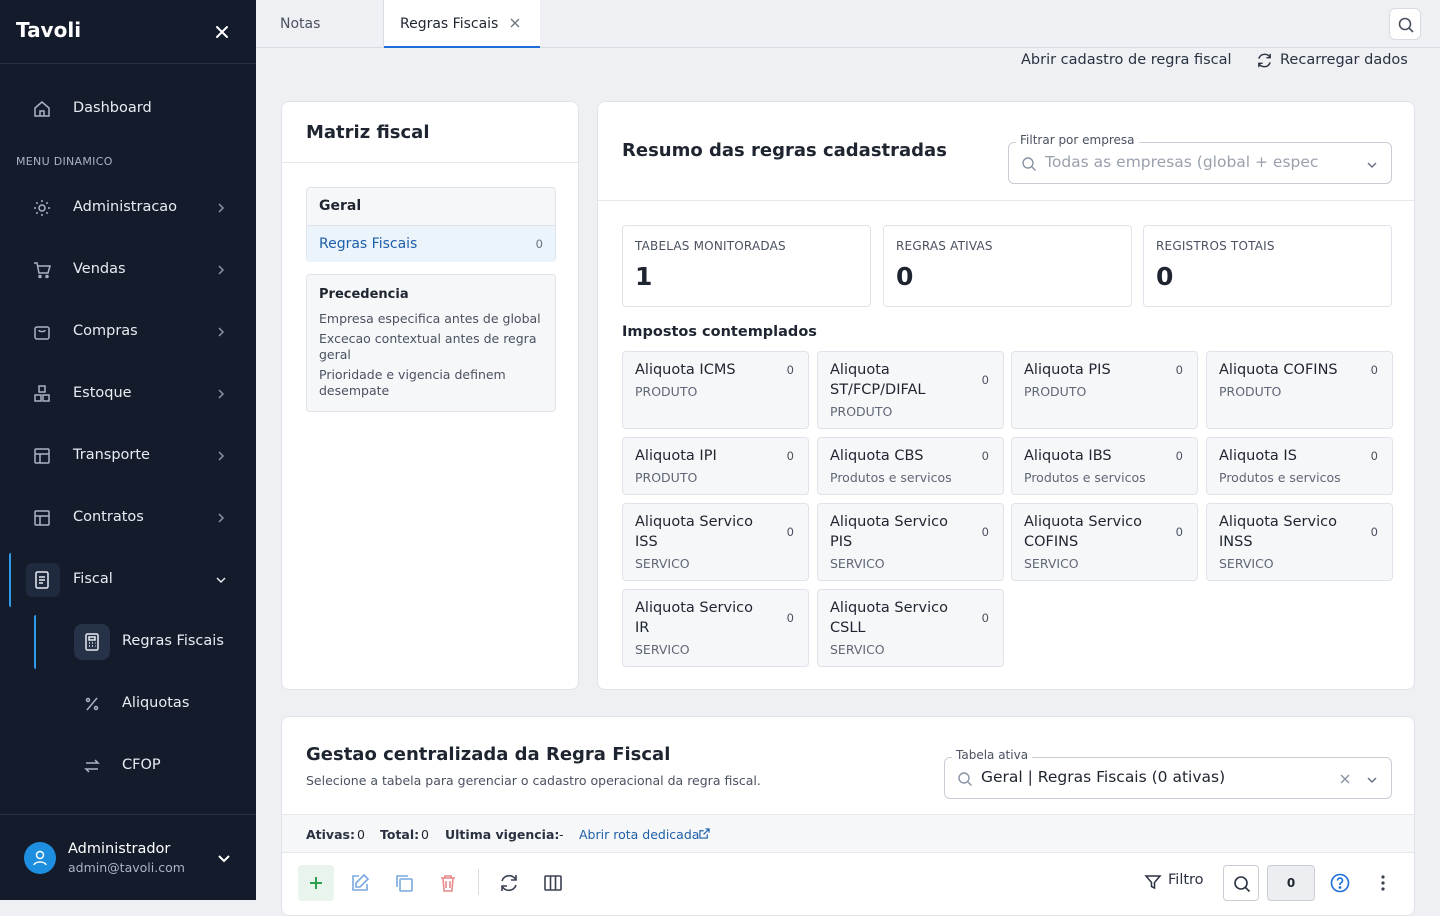 The image size is (1440, 916). I want to click on active-sub-indicator, so click(36, 642).